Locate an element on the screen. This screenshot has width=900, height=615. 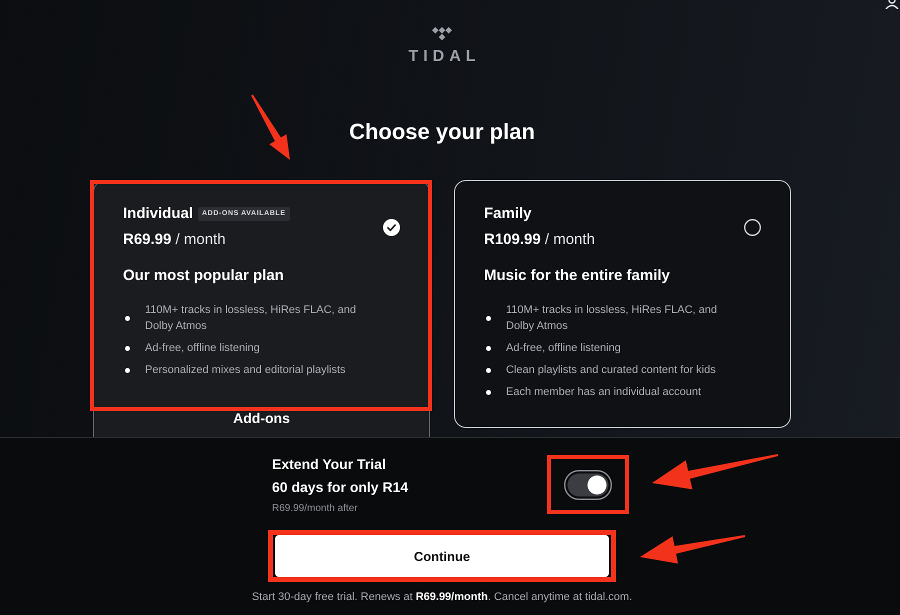
user-icon is located at coordinates (892, 4).